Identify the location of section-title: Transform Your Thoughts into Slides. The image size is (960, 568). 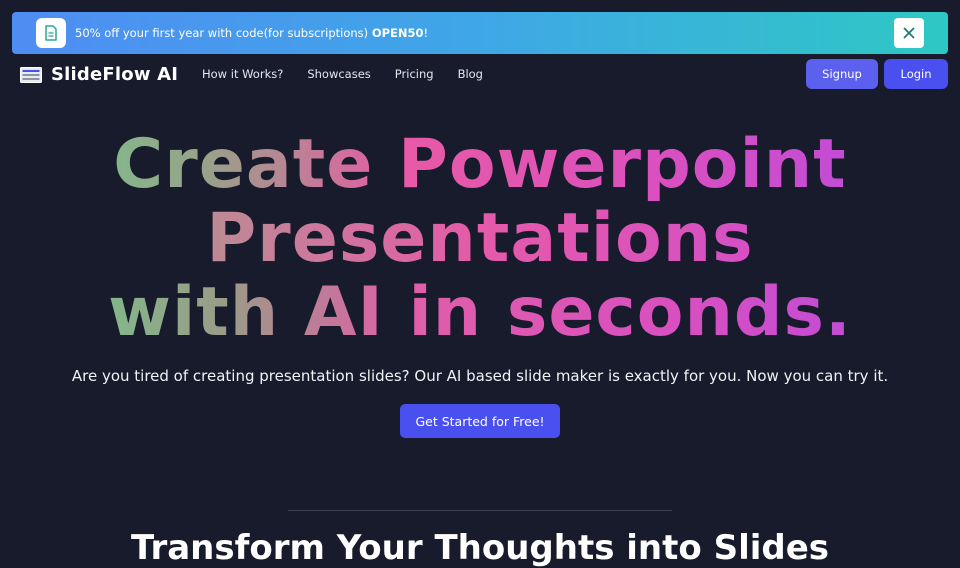
(480, 548).